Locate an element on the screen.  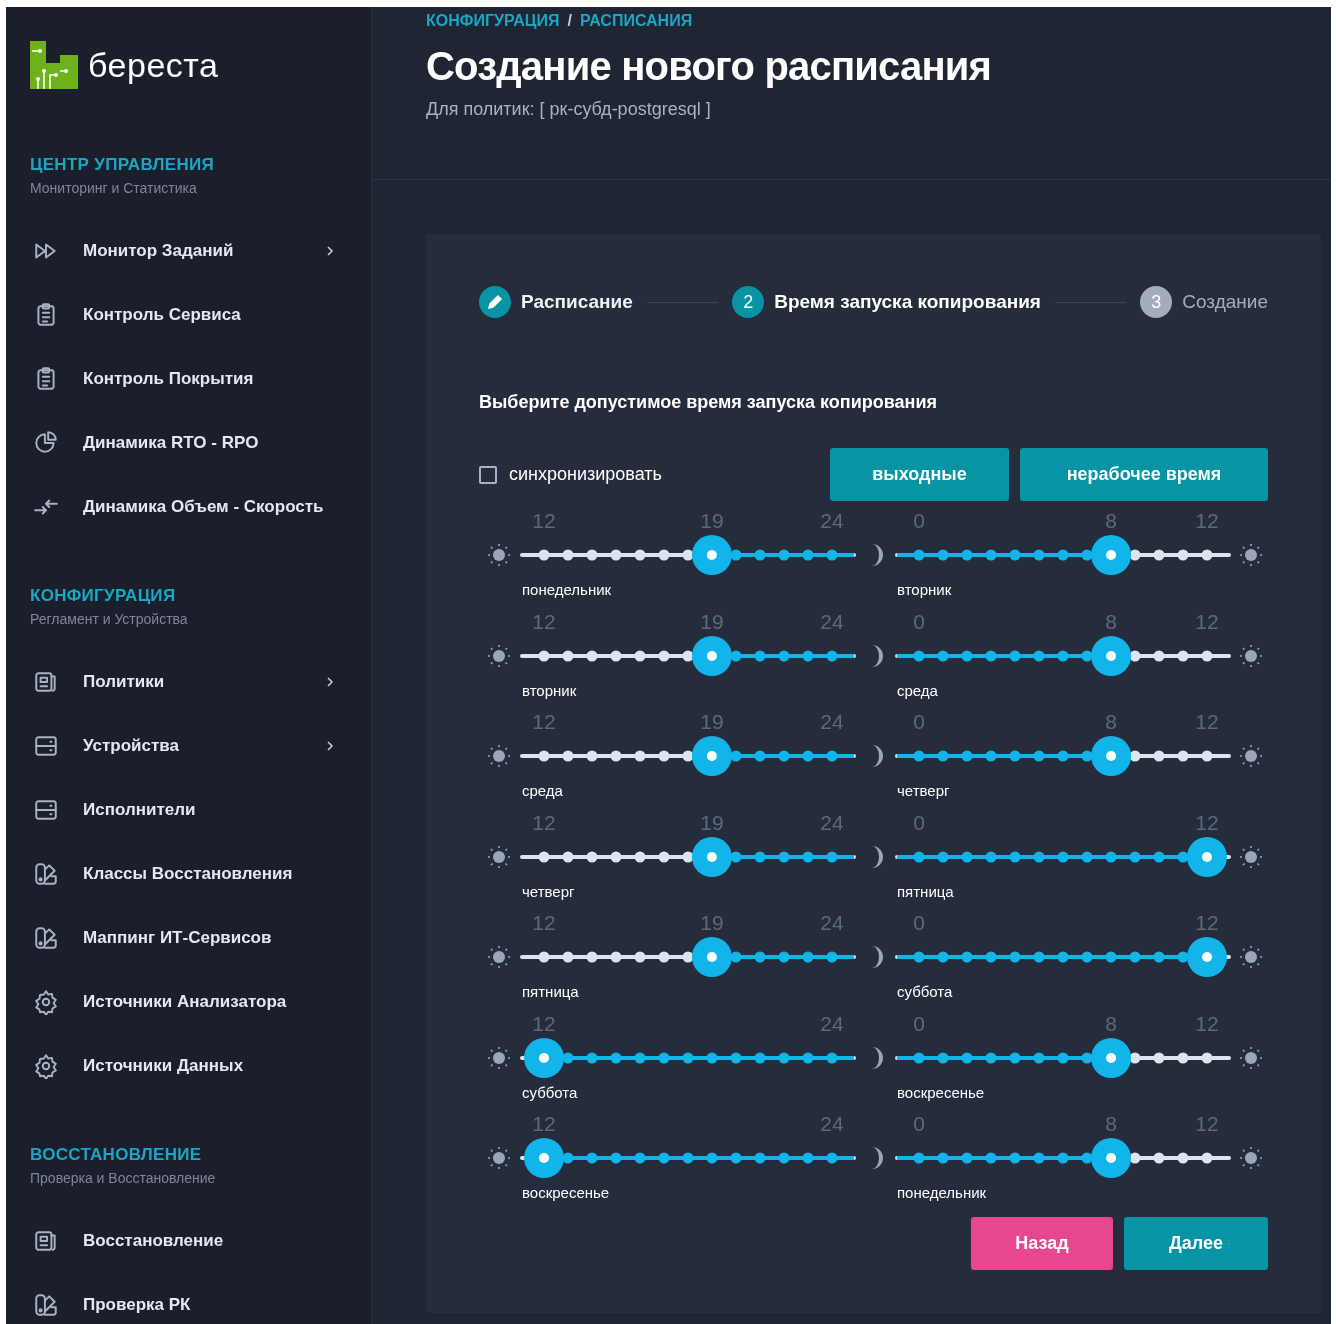
nav-item: Контроль Сервиса is located at coordinates (227, 315).